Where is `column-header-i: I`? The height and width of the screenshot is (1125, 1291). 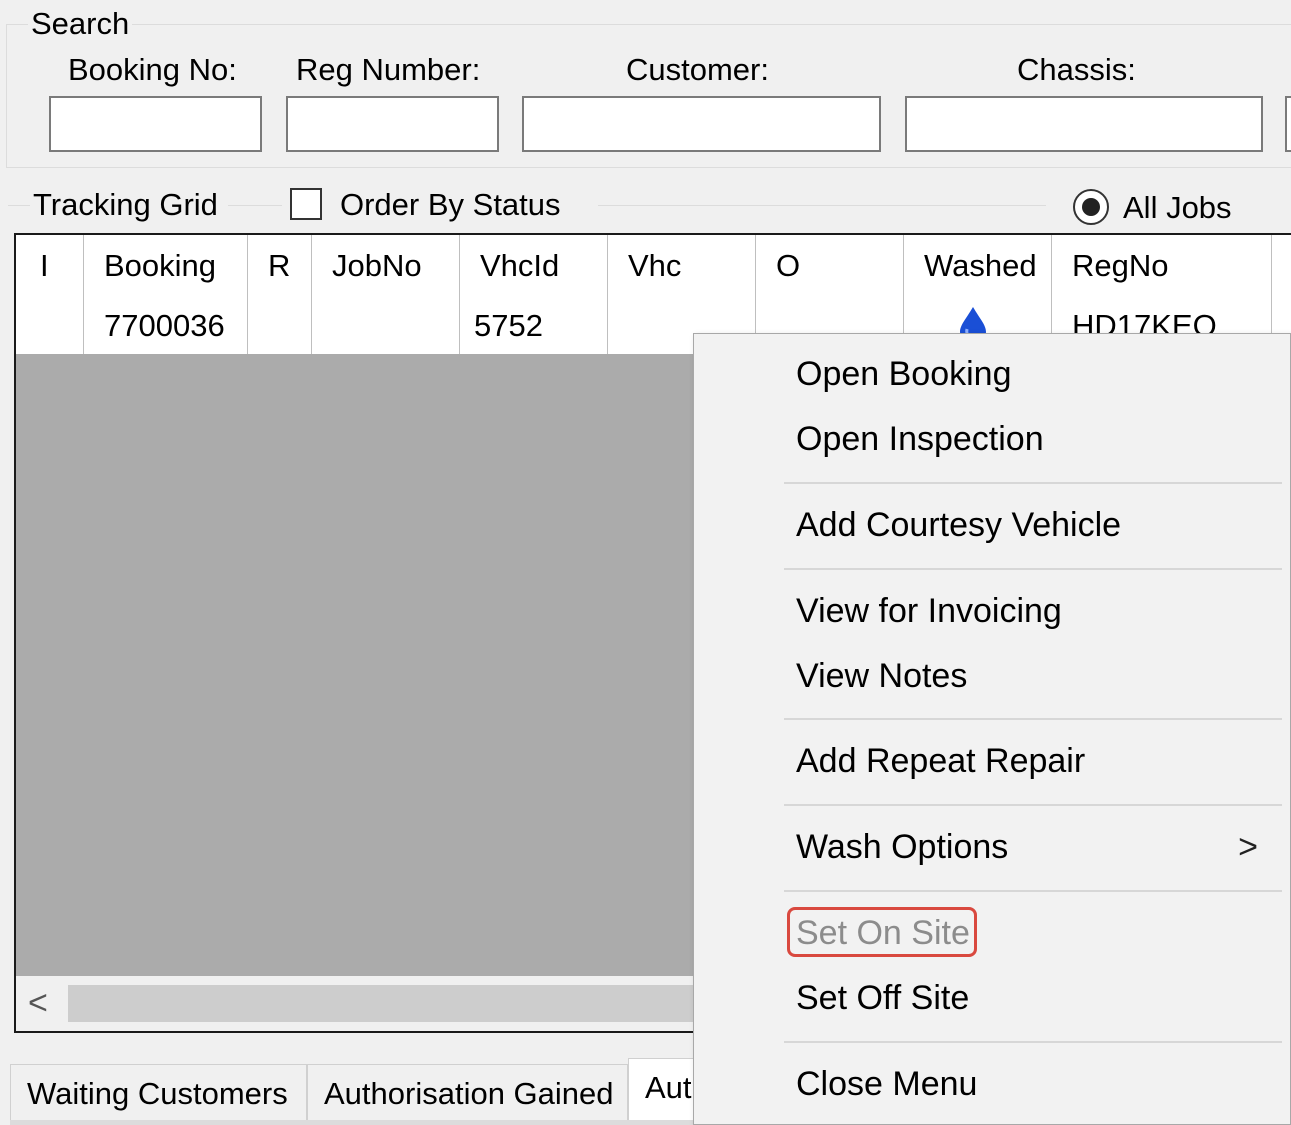 column-header-i: I is located at coordinates (50, 266).